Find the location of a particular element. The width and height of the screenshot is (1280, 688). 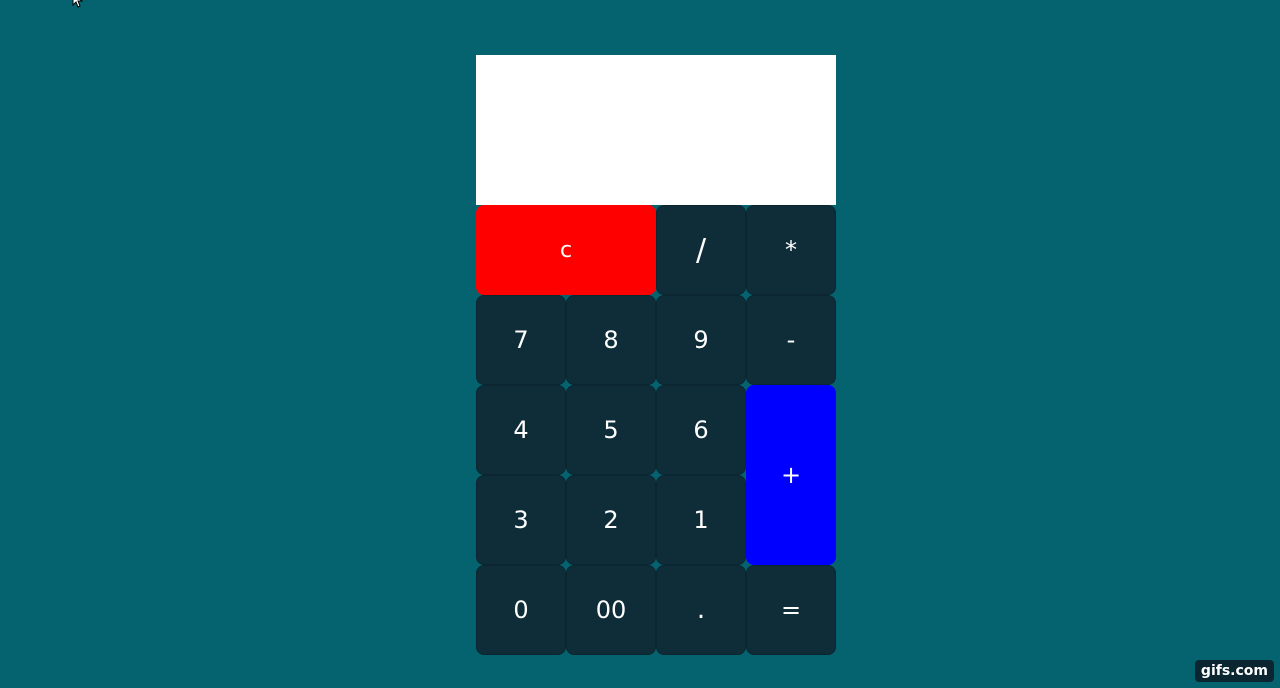

decimal-button: . is located at coordinates (701, 610).